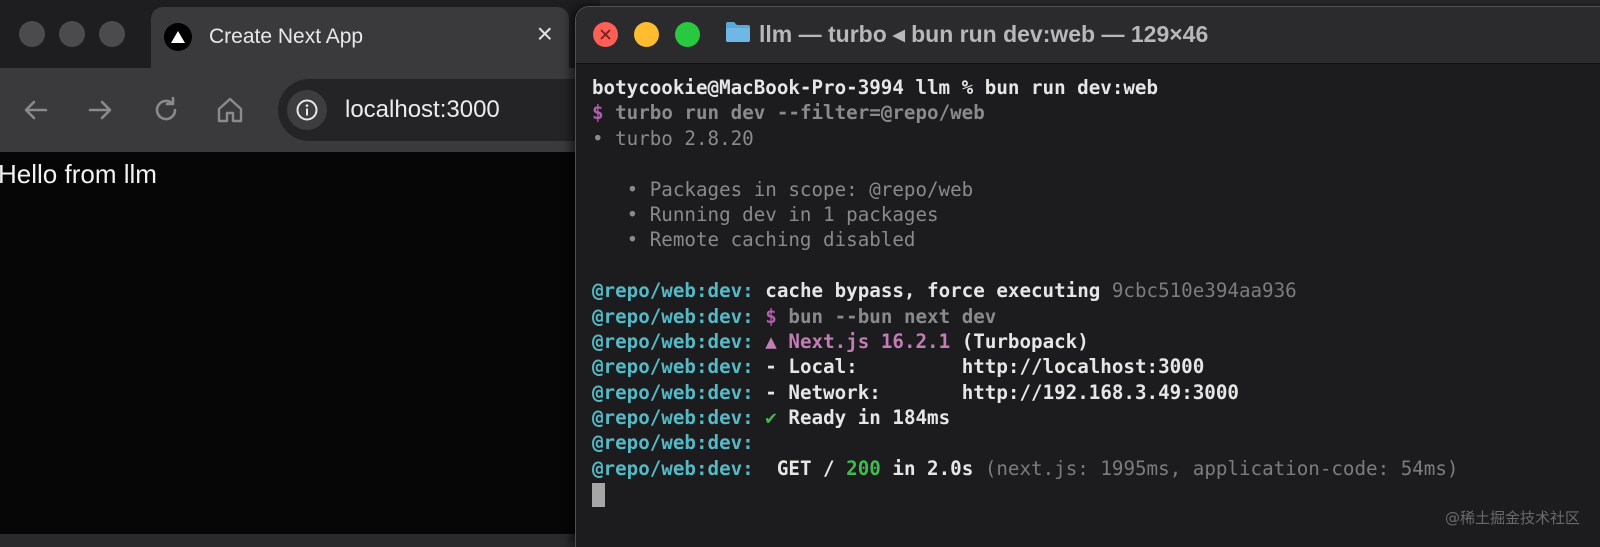  Describe the element at coordinates (811, 367) in the screenshot. I see `local-label: - Local:` at that location.